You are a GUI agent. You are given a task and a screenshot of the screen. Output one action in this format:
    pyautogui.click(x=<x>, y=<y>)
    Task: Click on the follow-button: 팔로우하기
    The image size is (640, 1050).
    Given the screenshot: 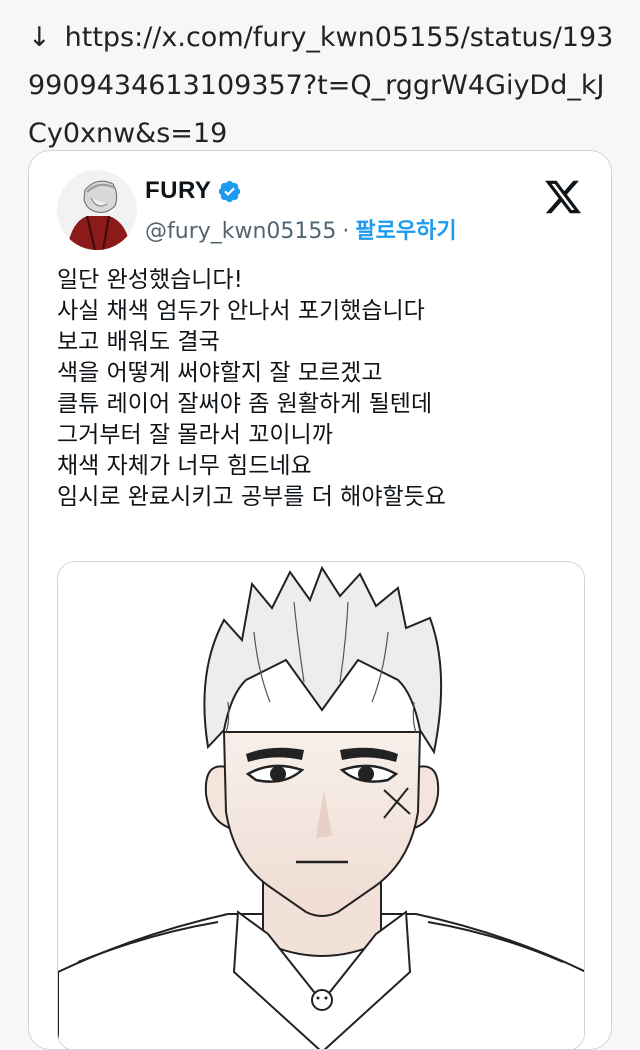 What is the action you would take?
    pyautogui.click(x=405, y=231)
    